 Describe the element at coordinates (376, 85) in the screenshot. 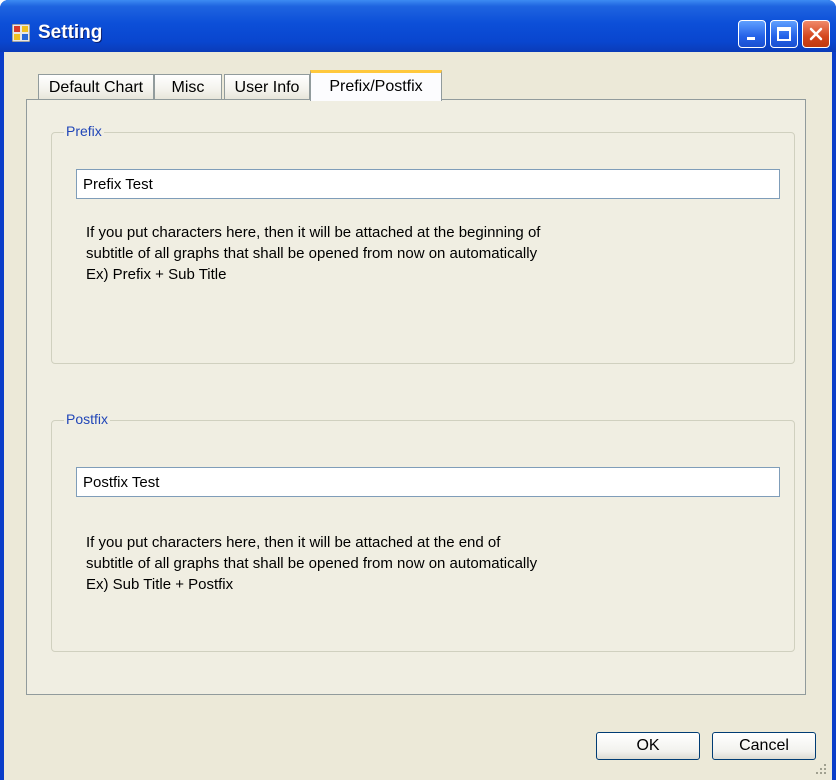

I see `tab-prefix-postfix: Prefix/Postfix` at that location.